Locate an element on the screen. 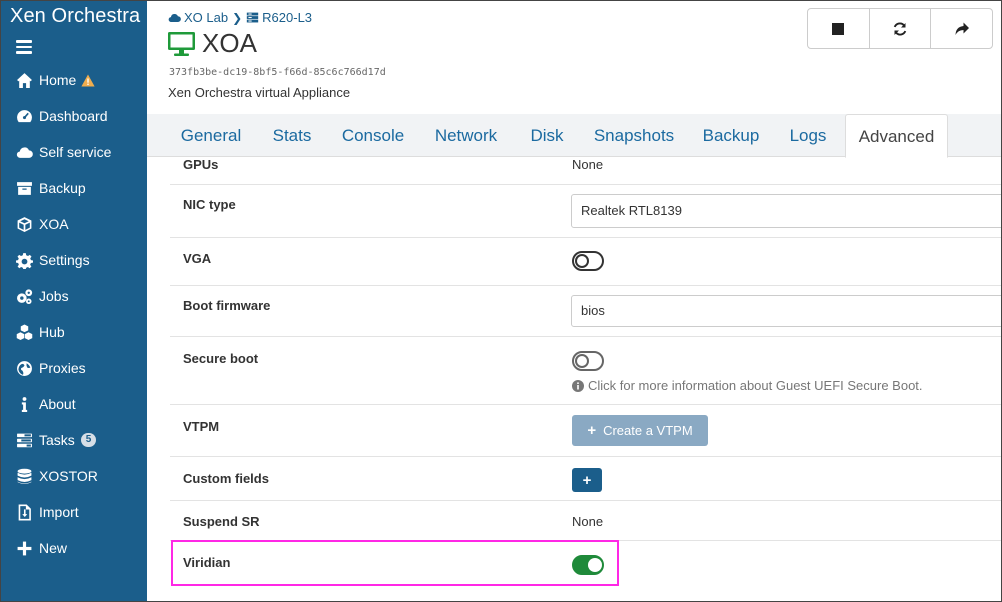  sidebar-item-label: New is located at coordinates (53, 548).